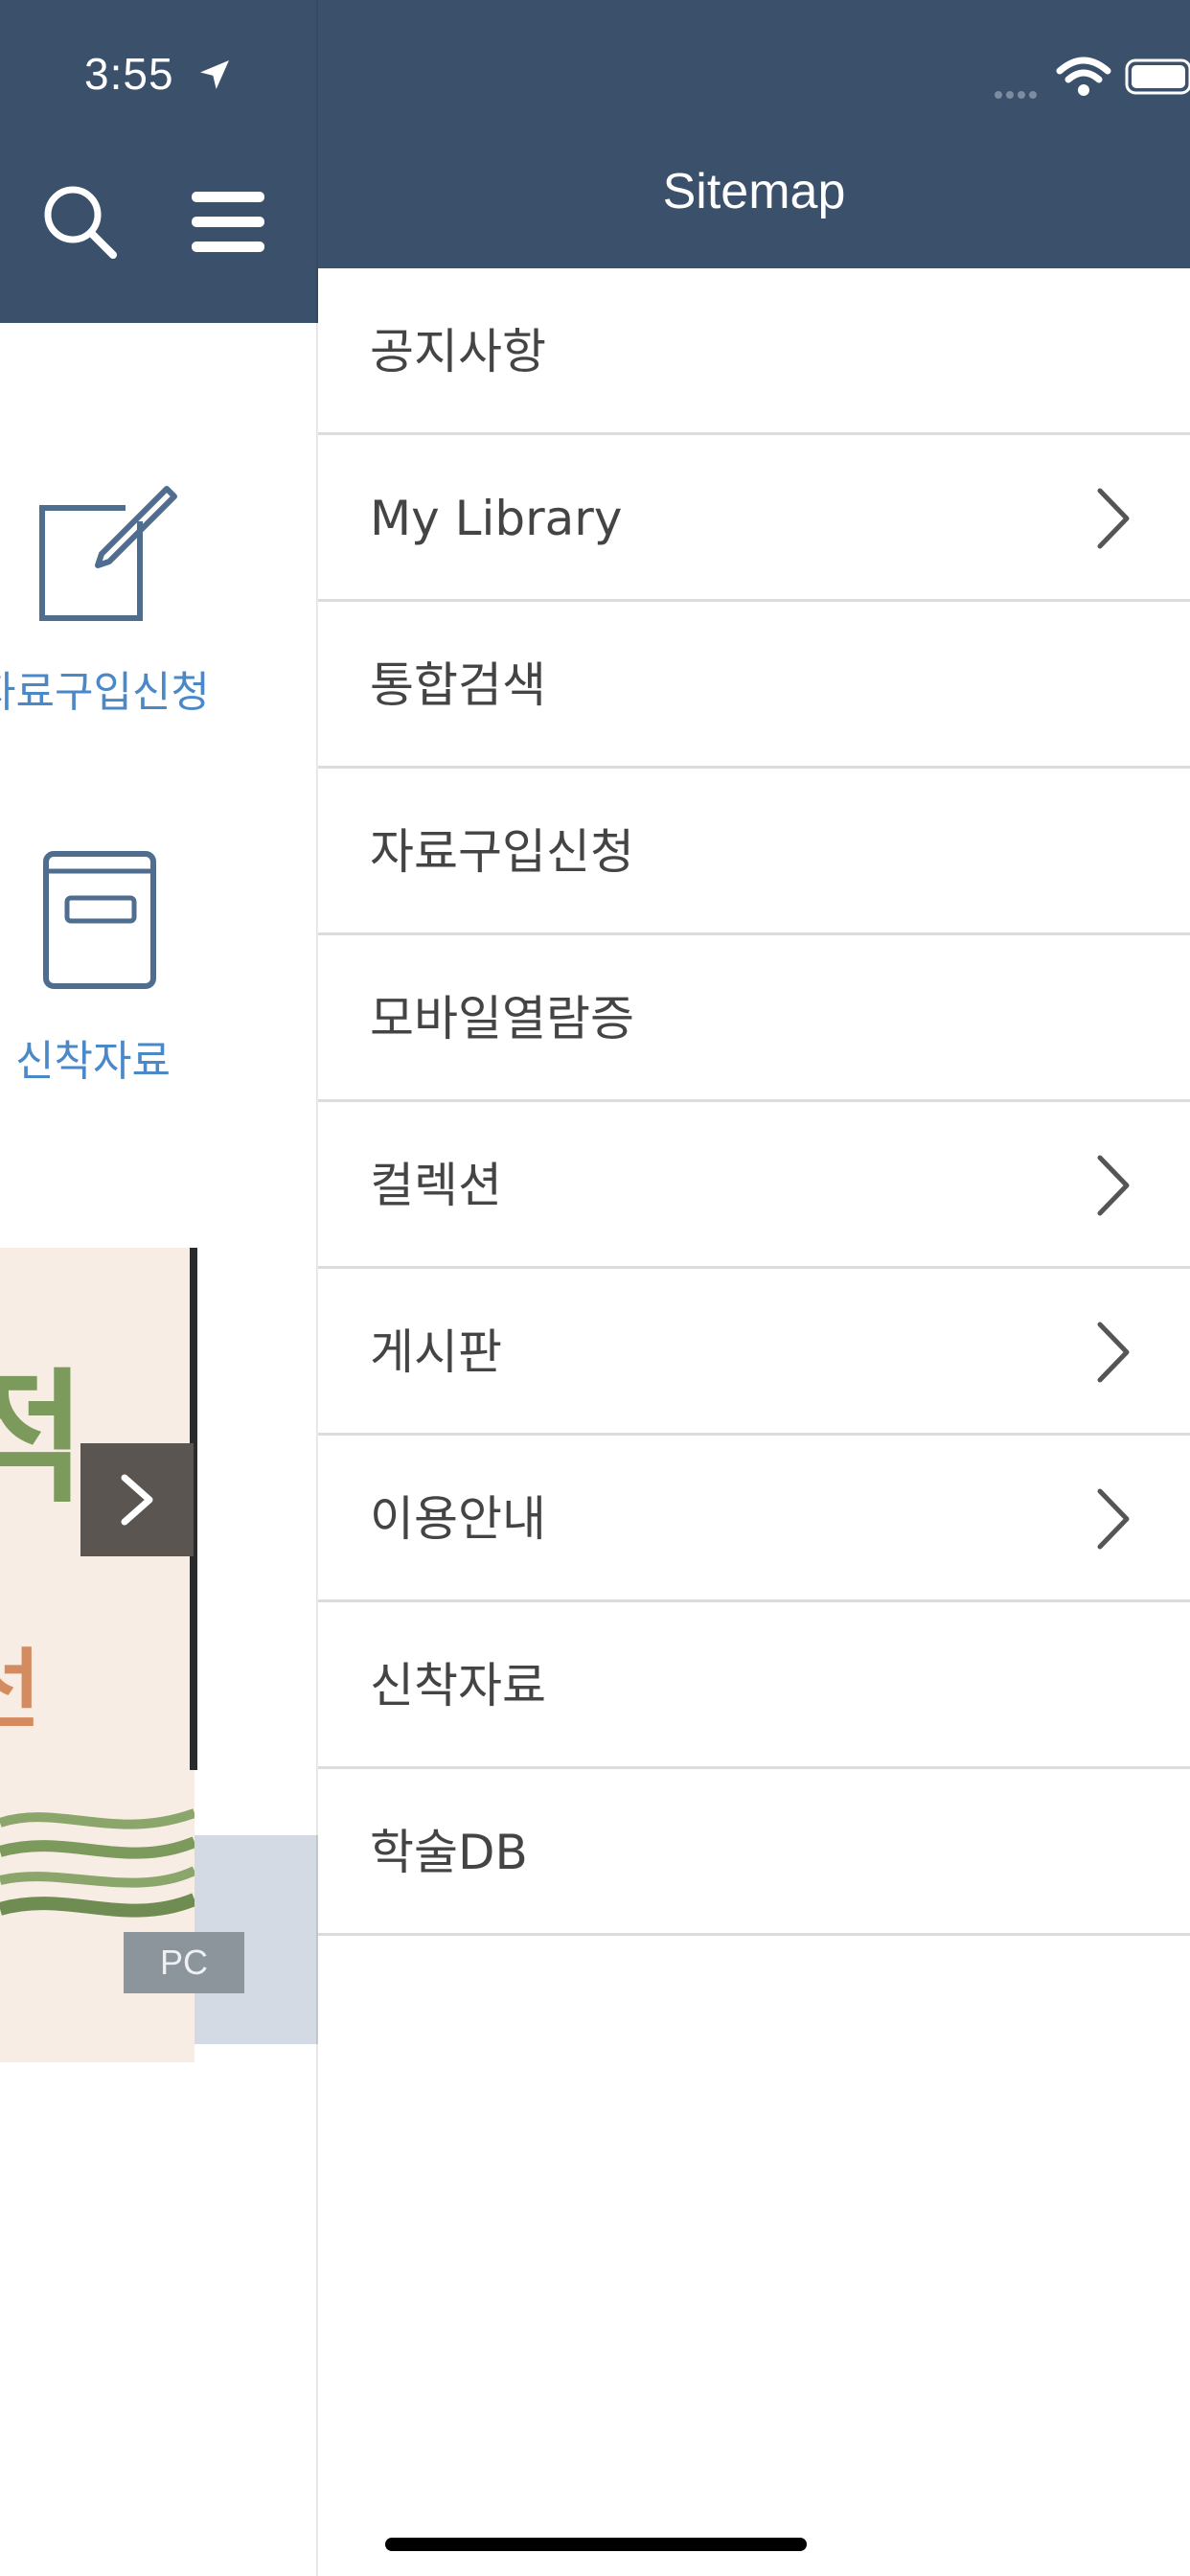 Image resolution: width=1190 pixels, height=2576 pixels. I want to click on menu-item-academic-db: 학술DB, so click(754, 1852).